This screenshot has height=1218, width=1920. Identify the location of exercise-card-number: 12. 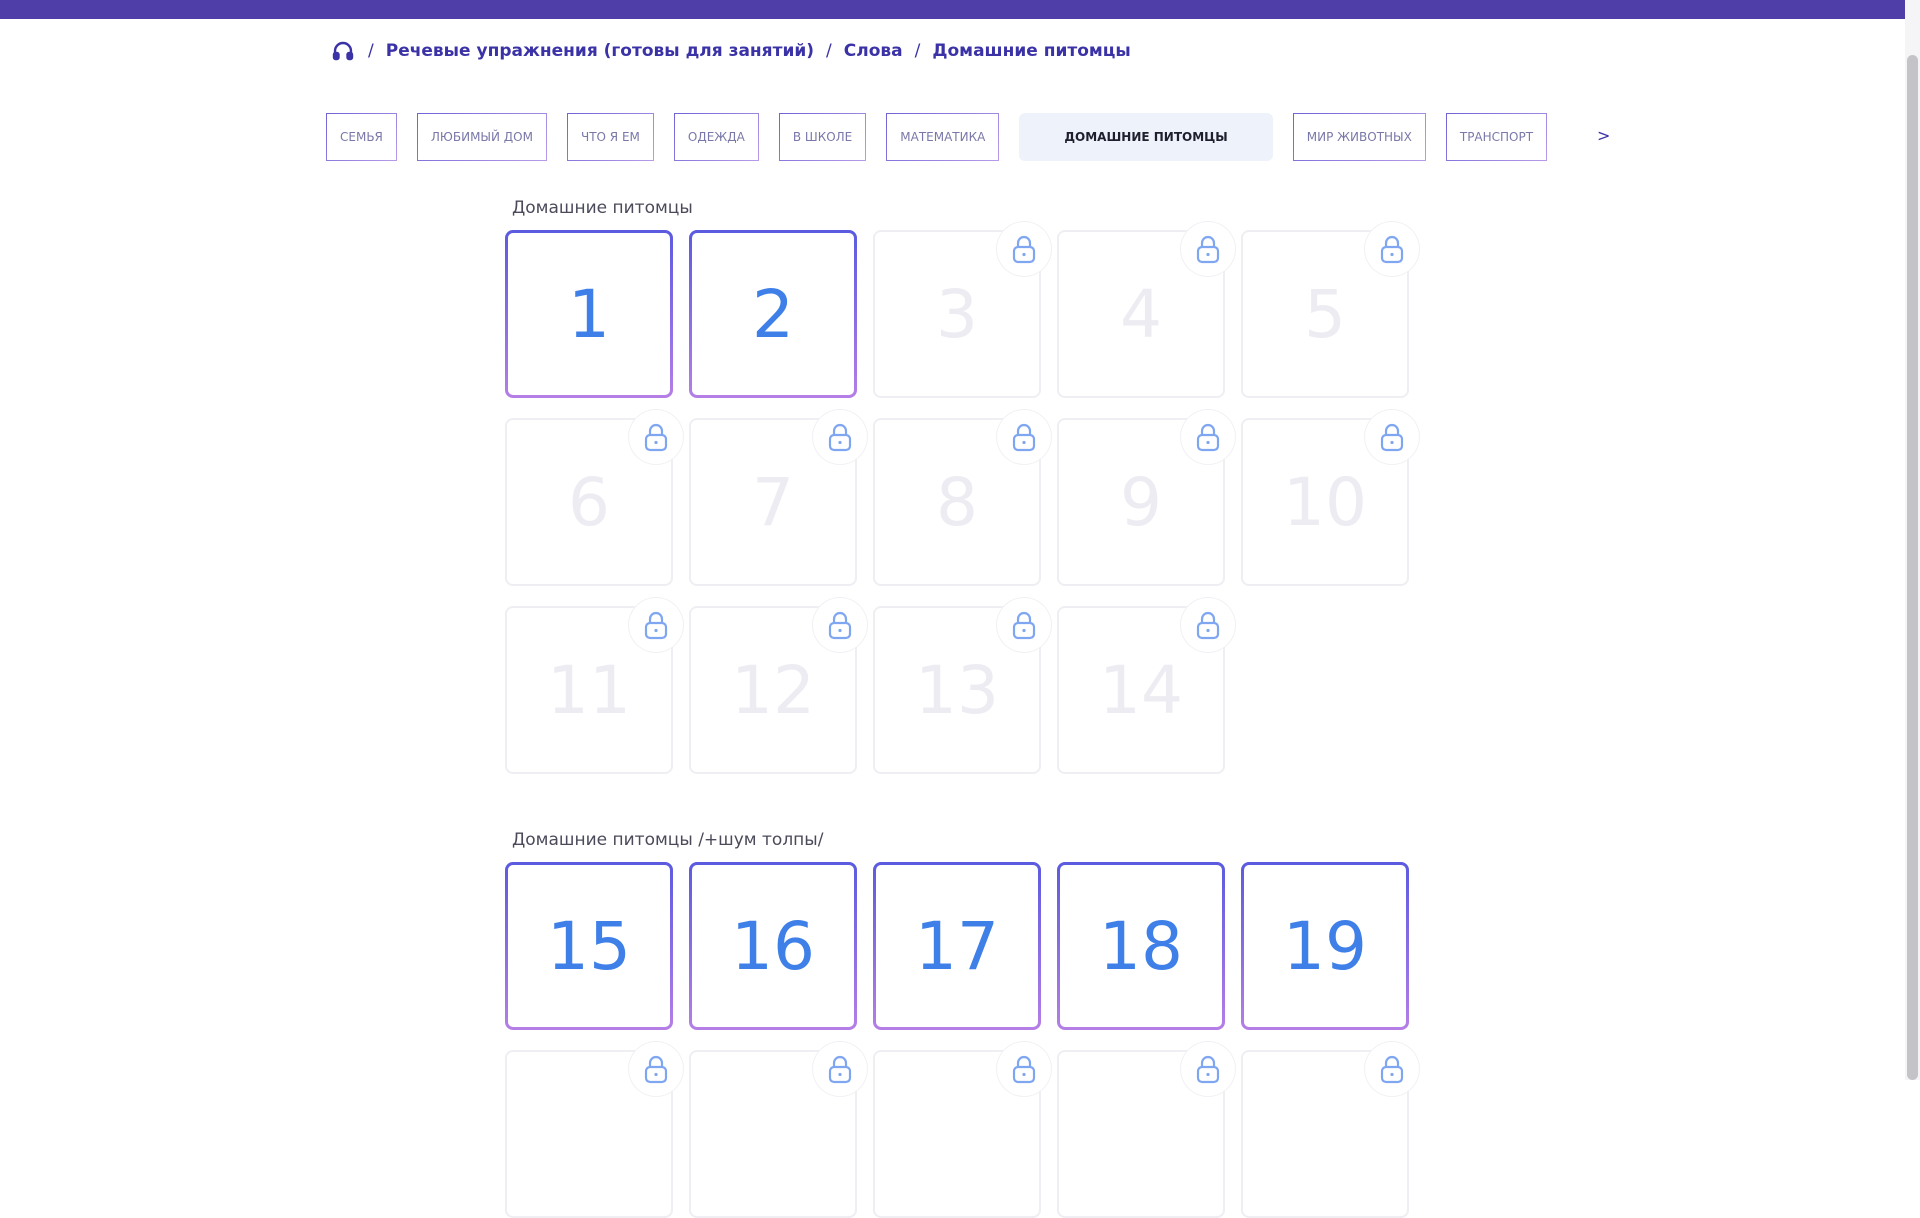
(773, 690).